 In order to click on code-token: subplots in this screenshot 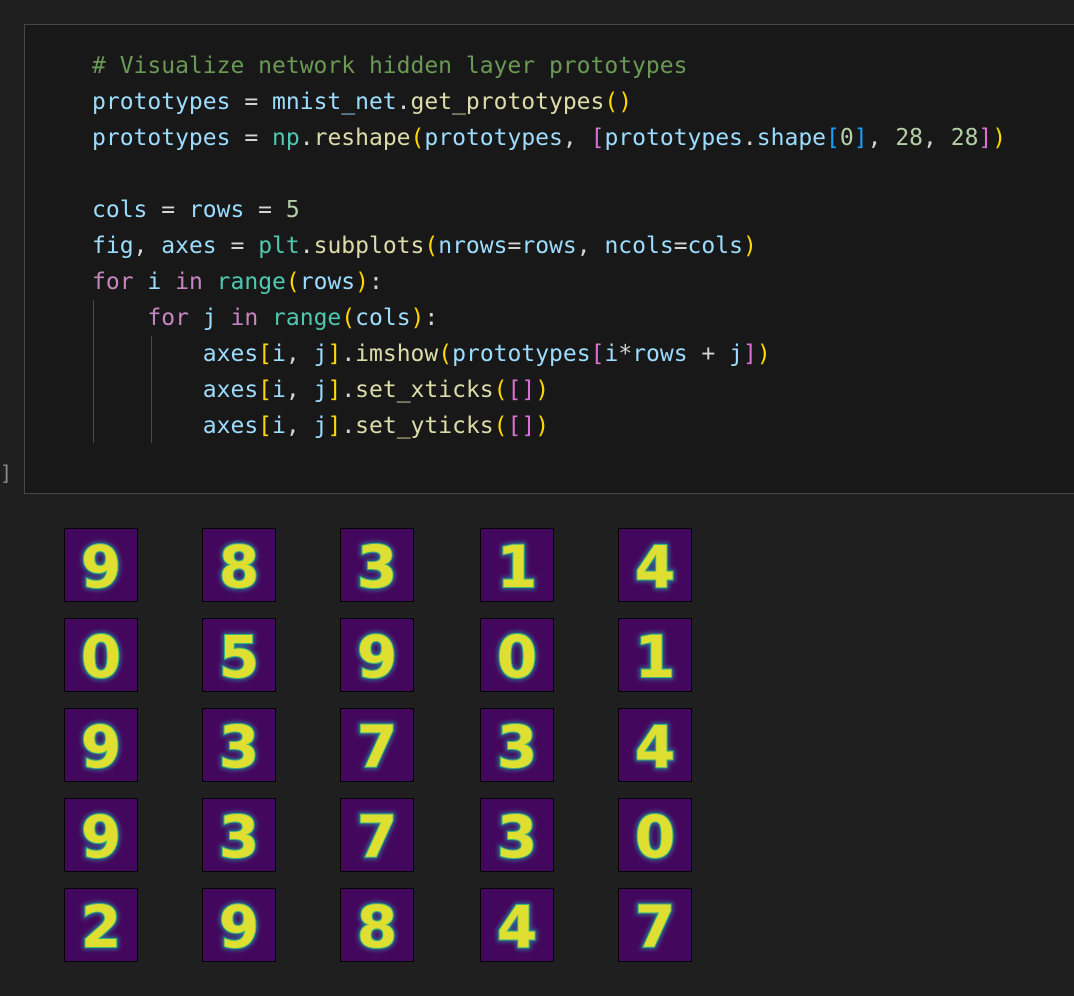, I will do `click(369, 246)`.